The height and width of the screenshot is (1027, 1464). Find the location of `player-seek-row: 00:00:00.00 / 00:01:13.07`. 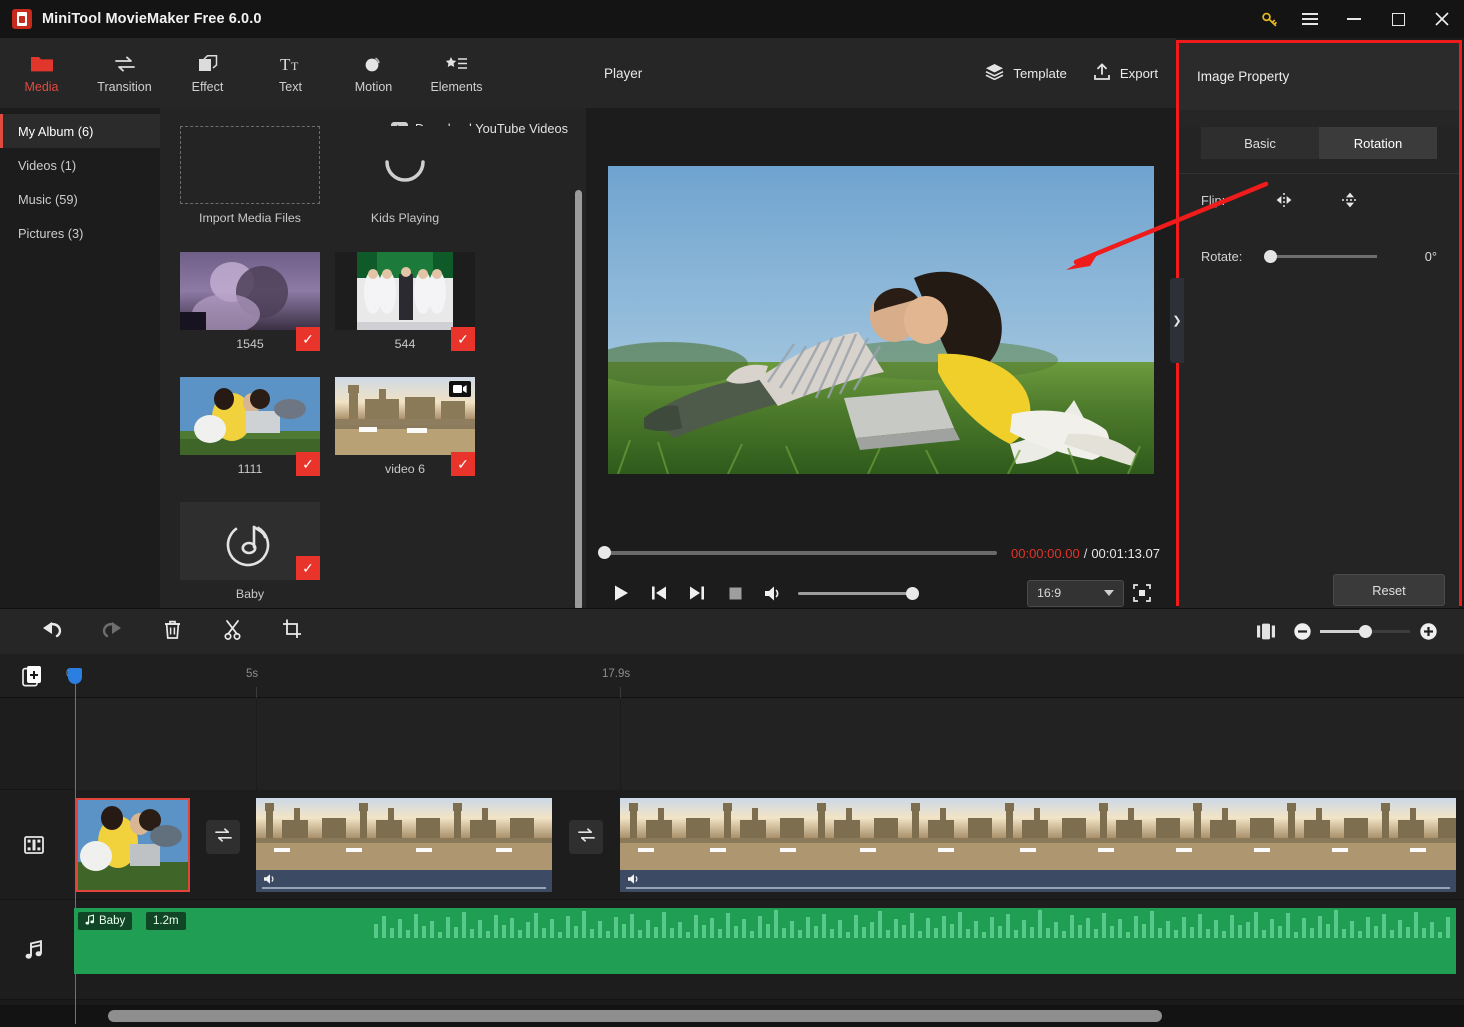

player-seek-row: 00:00:00.00 / 00:01:13.07 is located at coordinates (881, 553).